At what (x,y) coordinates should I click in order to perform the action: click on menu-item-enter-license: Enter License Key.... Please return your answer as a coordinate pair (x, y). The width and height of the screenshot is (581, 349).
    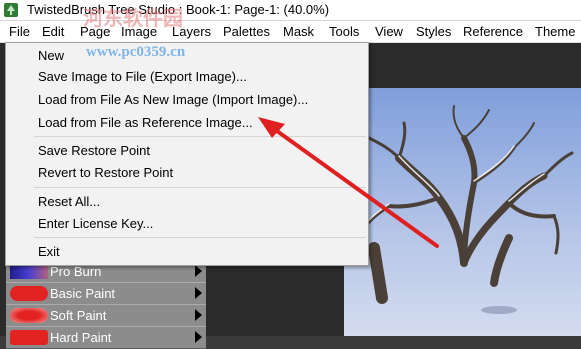
    Looking at the image, I should click on (187, 224).